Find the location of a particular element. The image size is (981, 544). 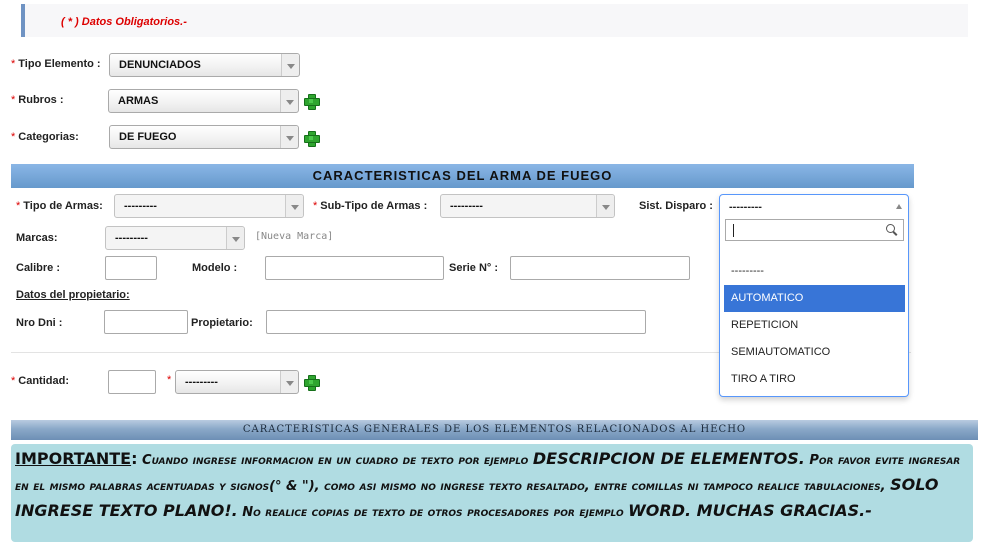

propietario-input is located at coordinates (456, 322).